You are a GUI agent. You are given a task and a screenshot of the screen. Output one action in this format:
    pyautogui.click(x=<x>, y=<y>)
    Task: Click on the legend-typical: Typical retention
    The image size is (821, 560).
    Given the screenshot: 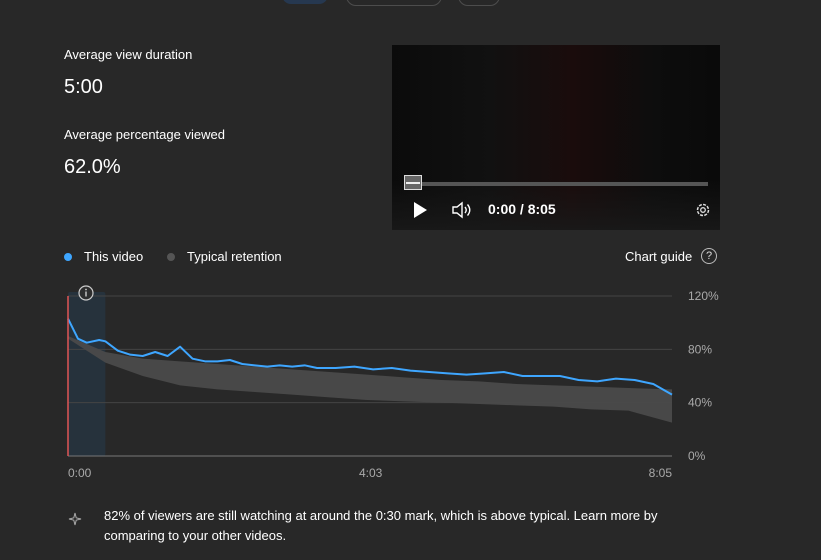 What is the action you would take?
    pyautogui.click(x=224, y=256)
    